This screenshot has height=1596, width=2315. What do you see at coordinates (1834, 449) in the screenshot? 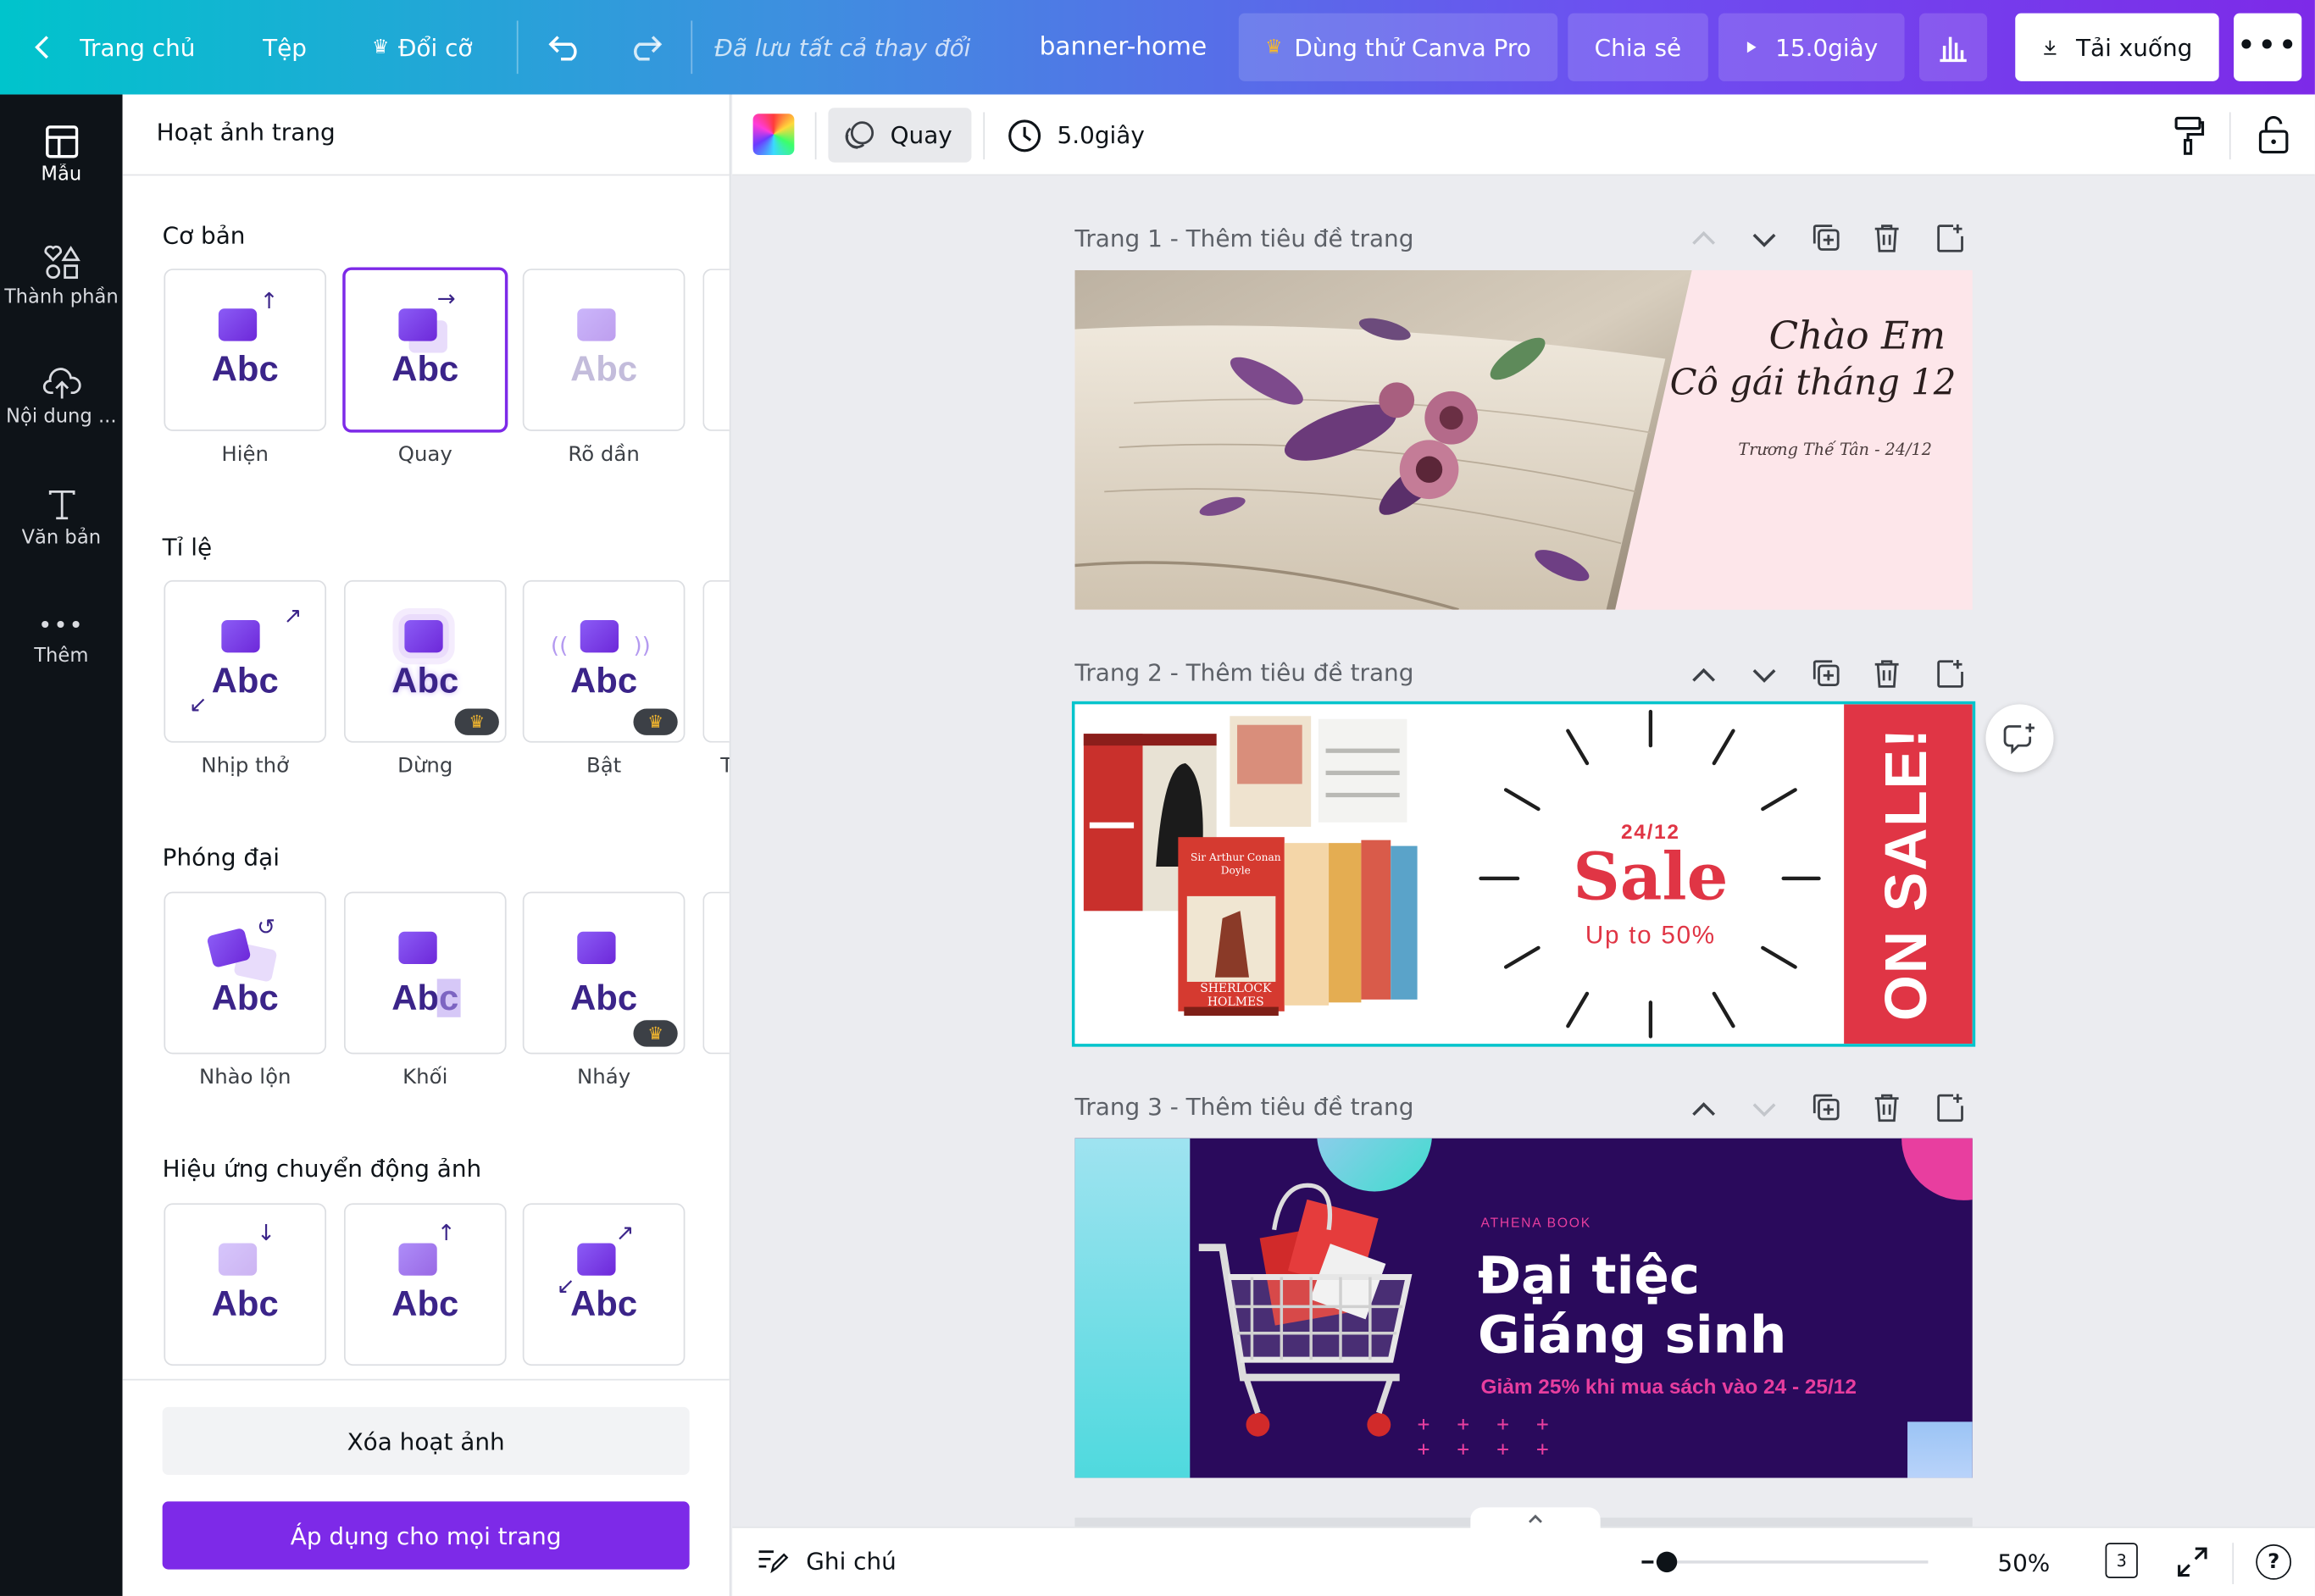
I see `greeting-signature: Trương Thế Tân - 24/12` at bounding box center [1834, 449].